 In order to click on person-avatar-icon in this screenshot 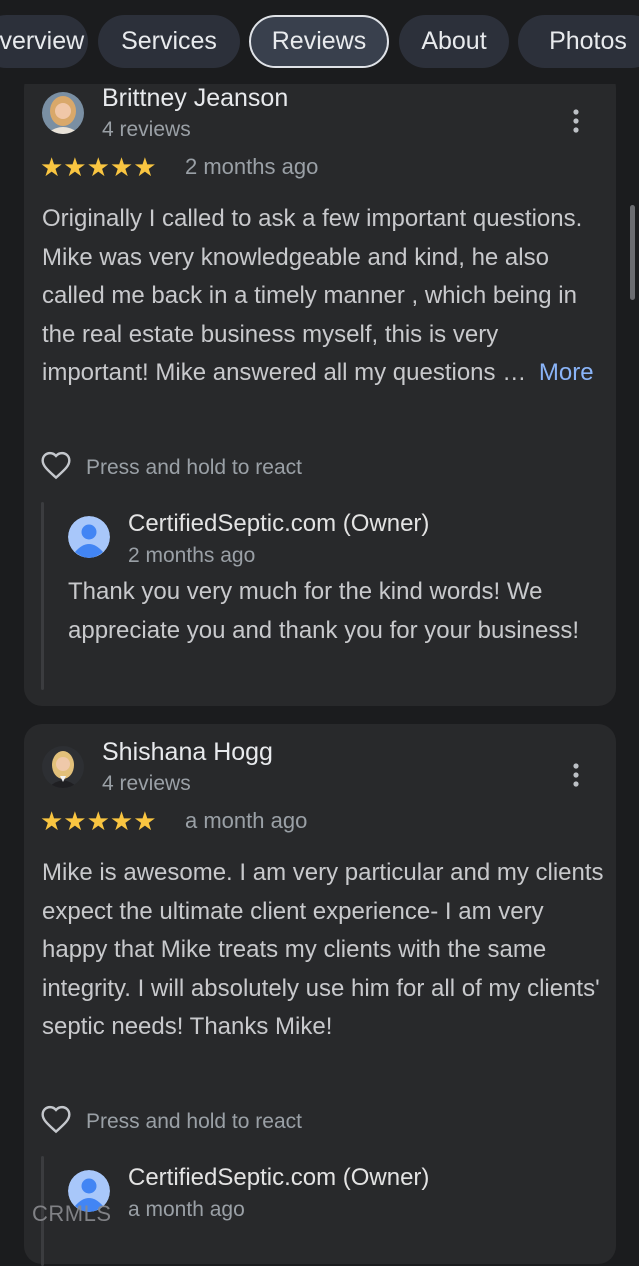, I will do `click(89, 537)`.